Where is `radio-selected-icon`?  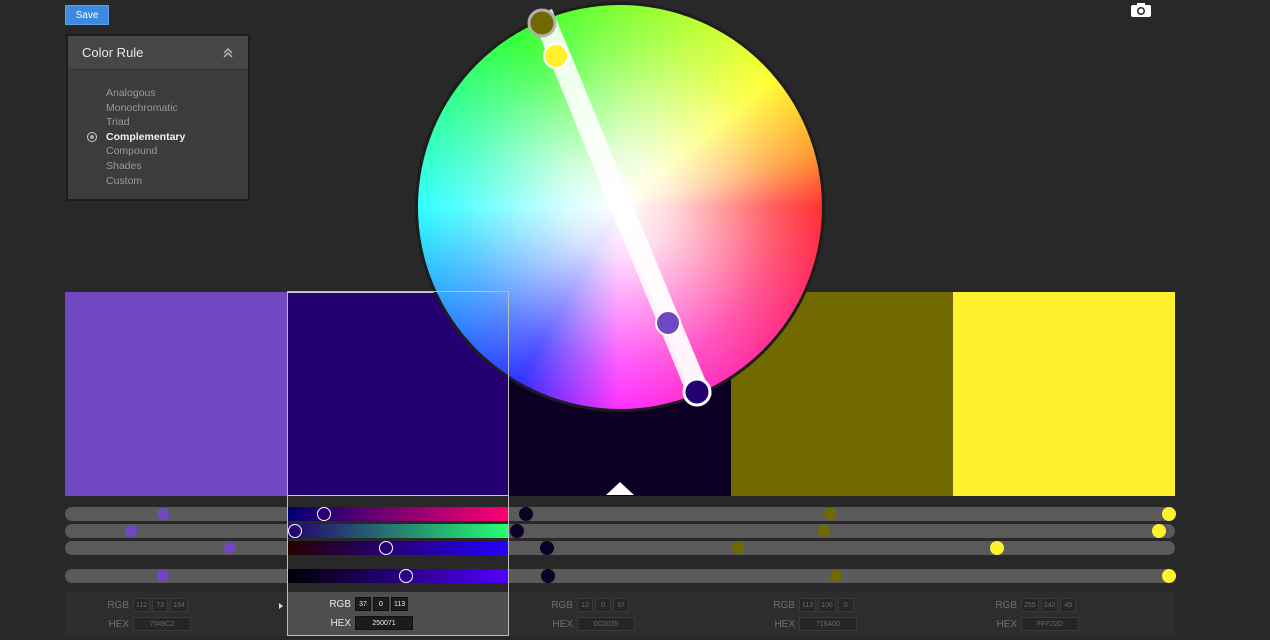 radio-selected-icon is located at coordinates (92, 136).